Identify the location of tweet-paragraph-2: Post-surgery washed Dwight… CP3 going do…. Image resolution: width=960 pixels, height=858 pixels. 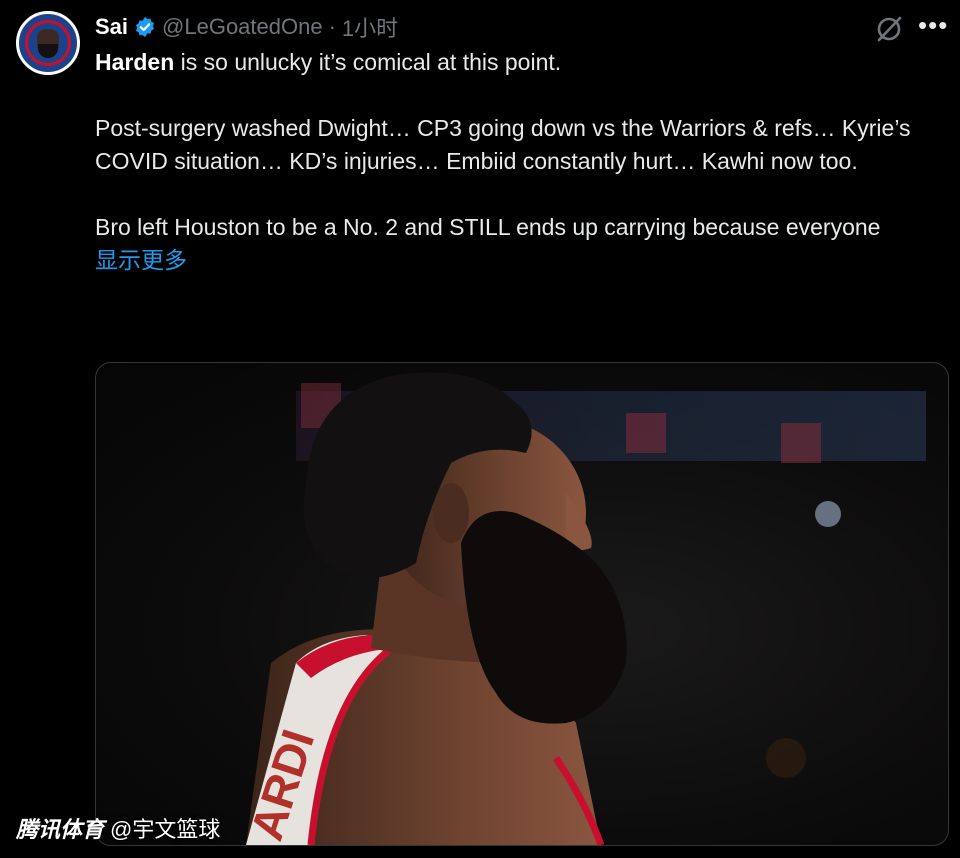
(503, 144).